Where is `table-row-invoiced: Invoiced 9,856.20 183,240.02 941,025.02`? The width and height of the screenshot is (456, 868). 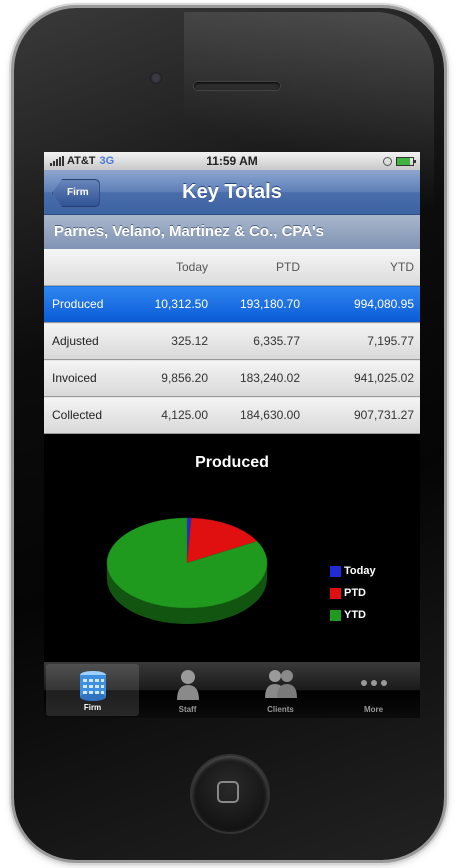 table-row-invoiced: Invoiced 9,856.20 183,240.02 941,025.02 is located at coordinates (232, 378).